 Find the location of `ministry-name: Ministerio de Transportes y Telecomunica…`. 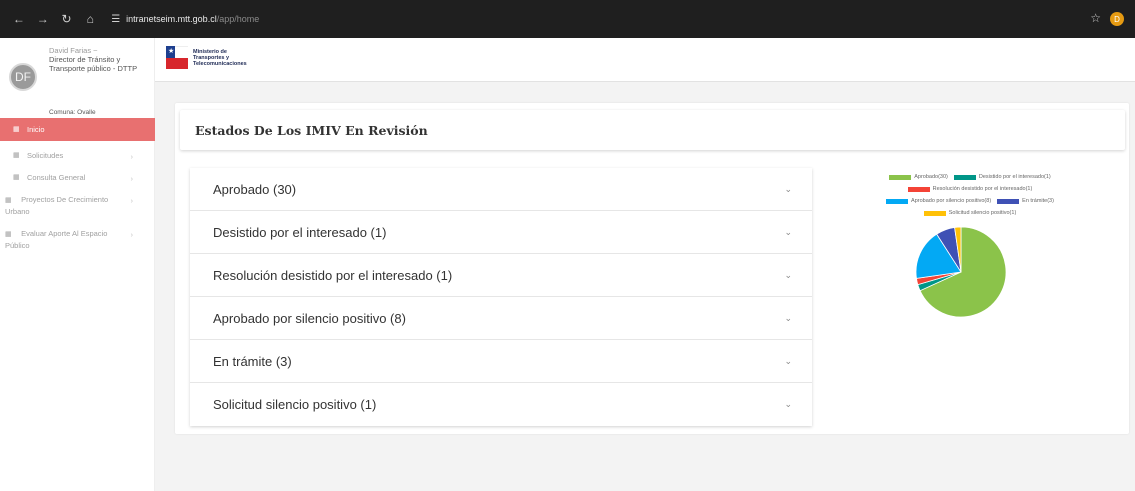

ministry-name: Ministerio de Transportes y Telecomunica… is located at coordinates (220, 58).